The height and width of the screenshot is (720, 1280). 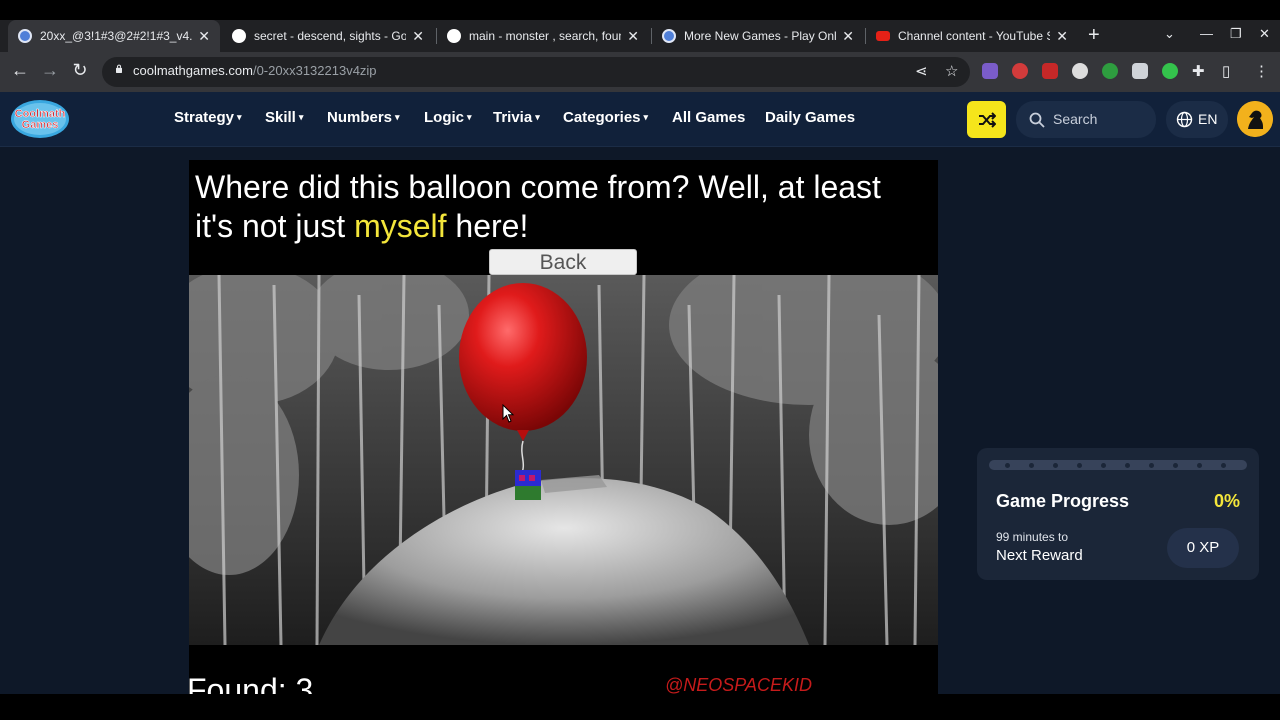 What do you see at coordinates (448, 117) in the screenshot?
I see `nav-logic: Logic ▾` at bounding box center [448, 117].